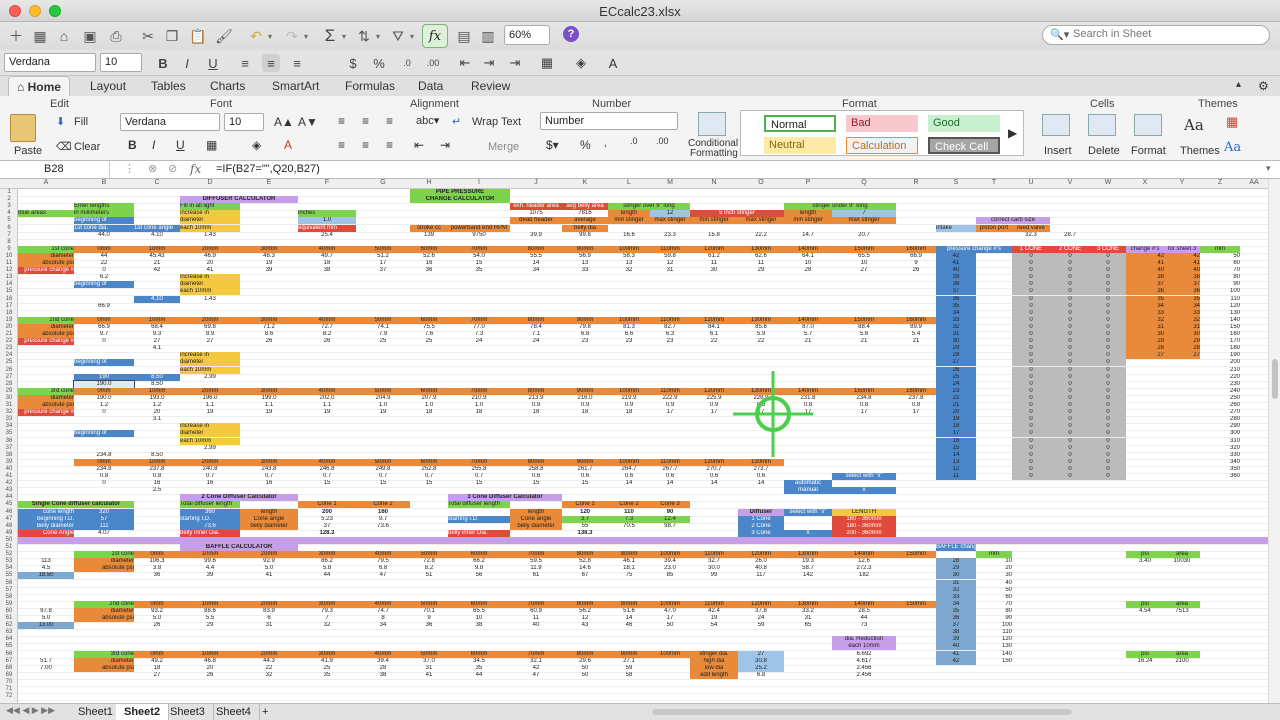  Describe the element at coordinates (714, 398) in the screenshot. I see `cell-value: 225.9` at that location.